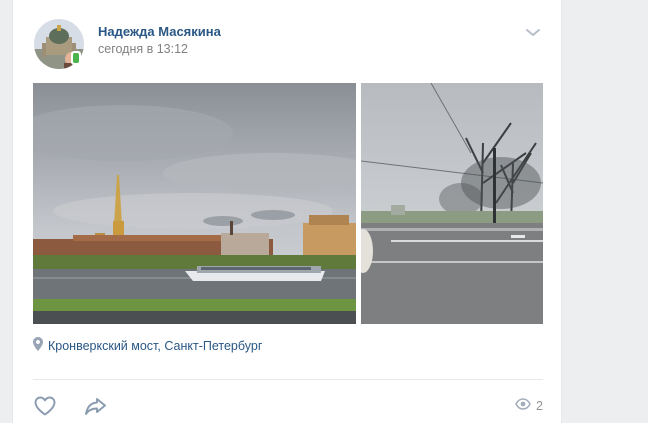 The image size is (648, 423). What do you see at coordinates (533, 32) in the screenshot?
I see `chevron-down-icon` at bounding box center [533, 32].